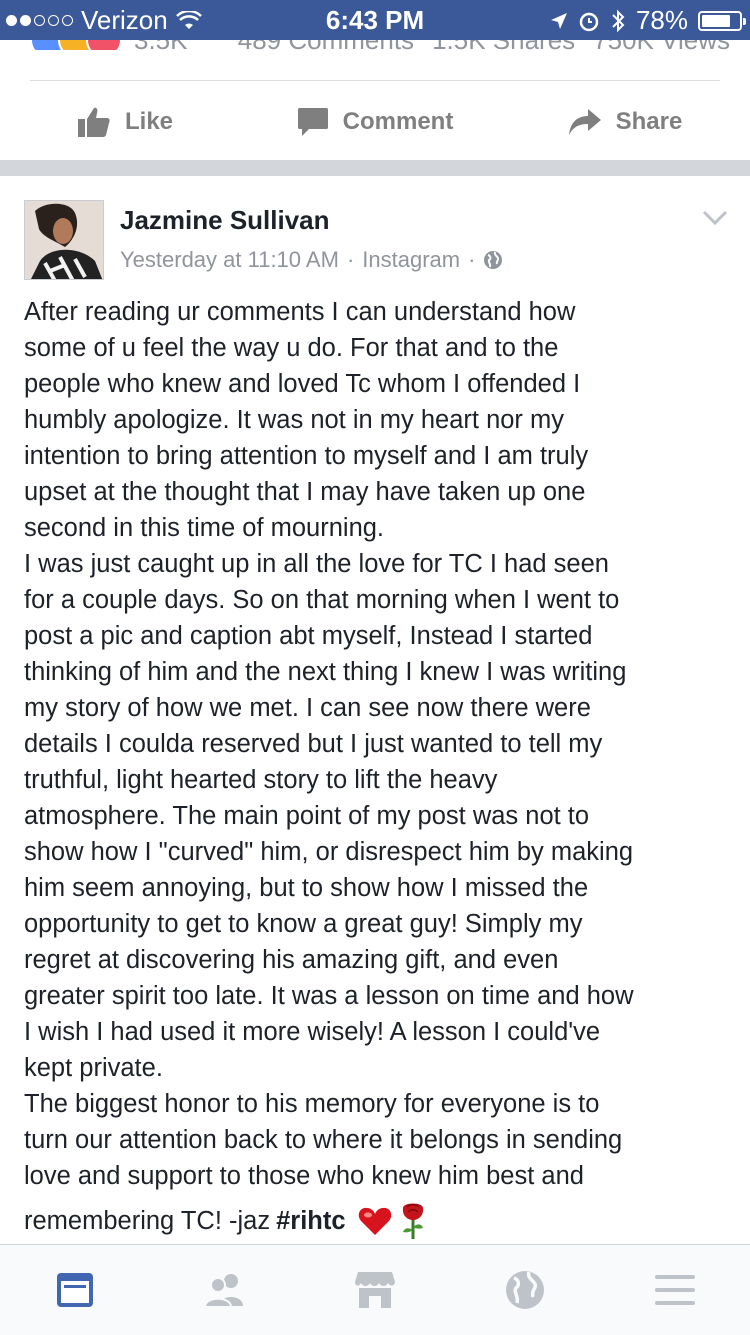  I want to click on notifications-globe-icon, so click(525, 1290).